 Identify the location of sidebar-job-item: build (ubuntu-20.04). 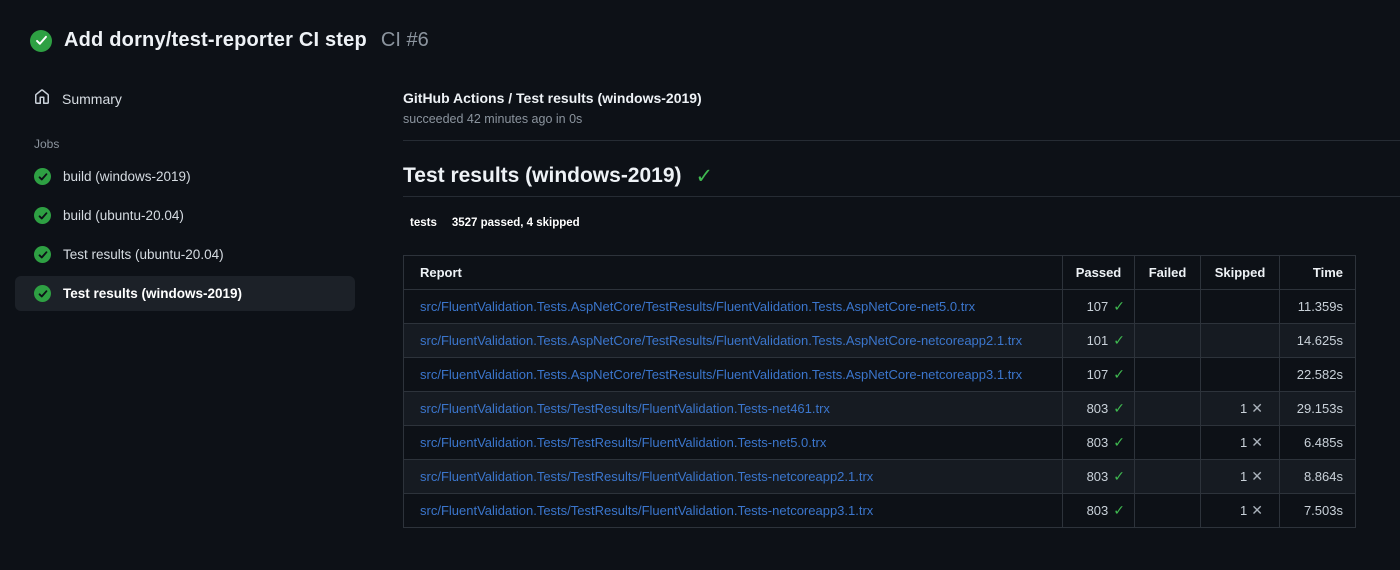
(185, 215).